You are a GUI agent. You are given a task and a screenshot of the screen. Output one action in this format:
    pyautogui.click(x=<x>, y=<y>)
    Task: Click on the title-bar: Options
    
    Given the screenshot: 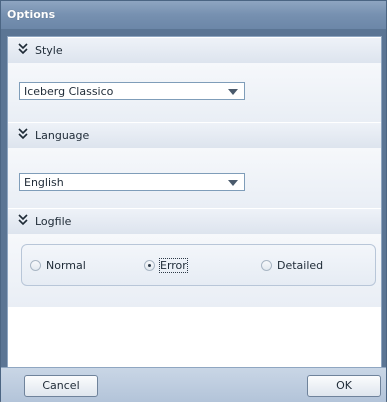 What is the action you would take?
    pyautogui.click(x=193, y=15)
    